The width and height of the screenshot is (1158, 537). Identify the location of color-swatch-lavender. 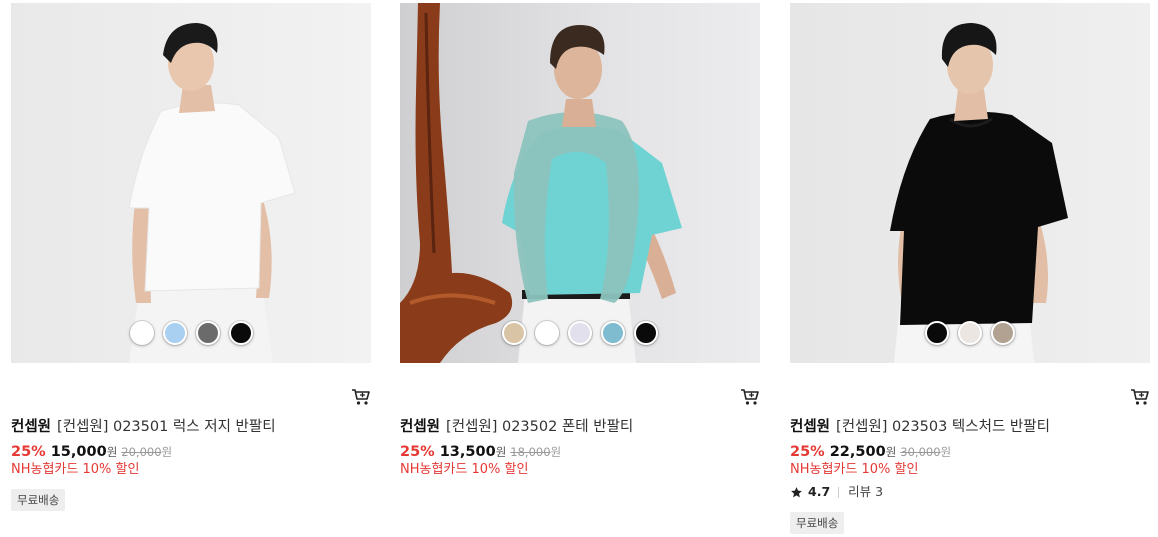
(580, 333).